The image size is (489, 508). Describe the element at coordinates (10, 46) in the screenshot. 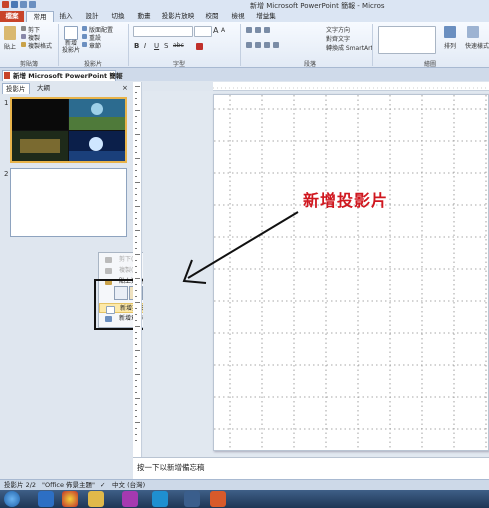

I see `paste-button: 貼上` at that location.